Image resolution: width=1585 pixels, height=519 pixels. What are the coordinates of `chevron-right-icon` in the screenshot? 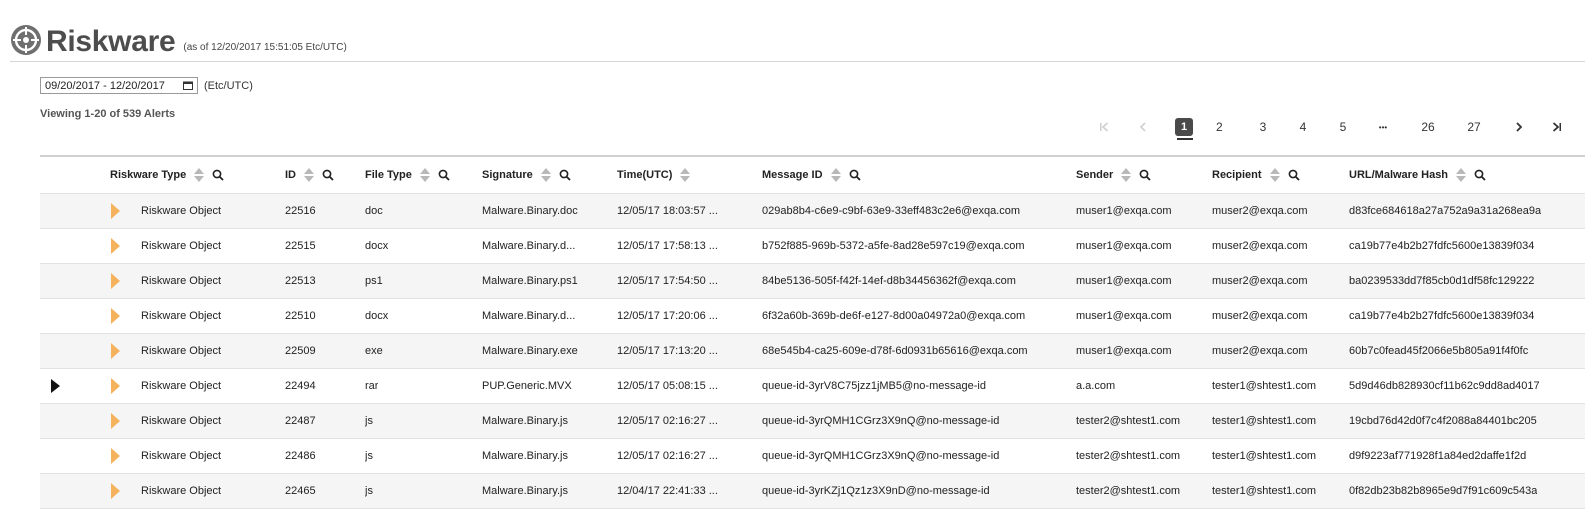 It's located at (1519, 127).